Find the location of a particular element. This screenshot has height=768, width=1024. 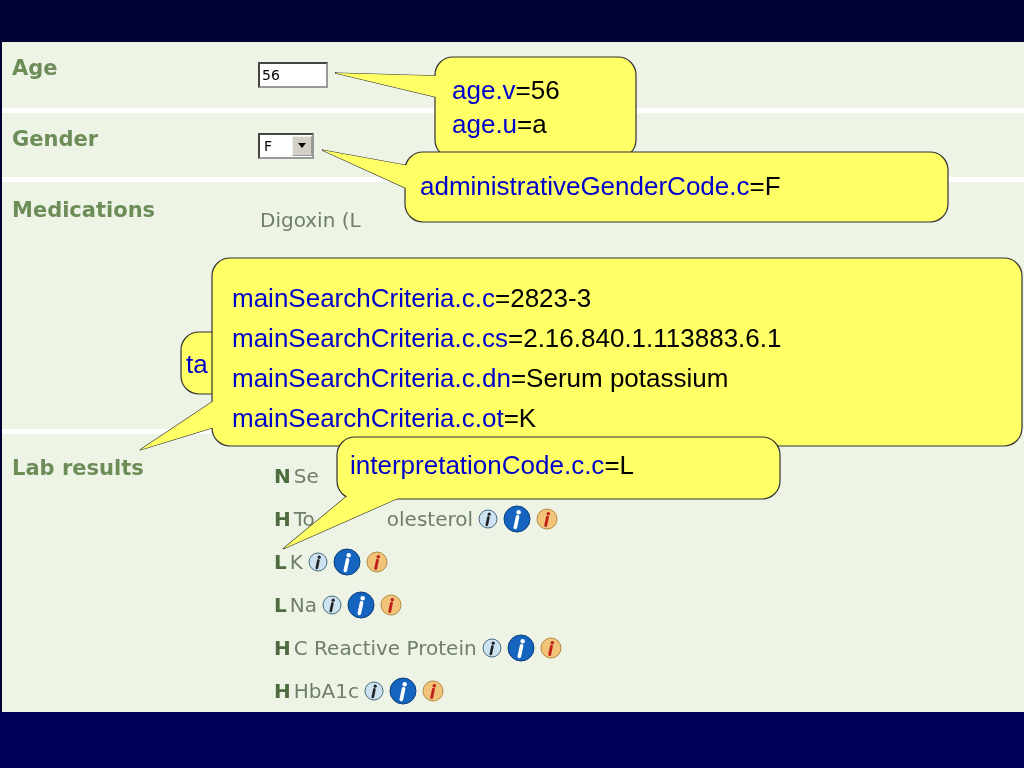

medication-name: Digoxin (L is located at coordinates (310, 219).